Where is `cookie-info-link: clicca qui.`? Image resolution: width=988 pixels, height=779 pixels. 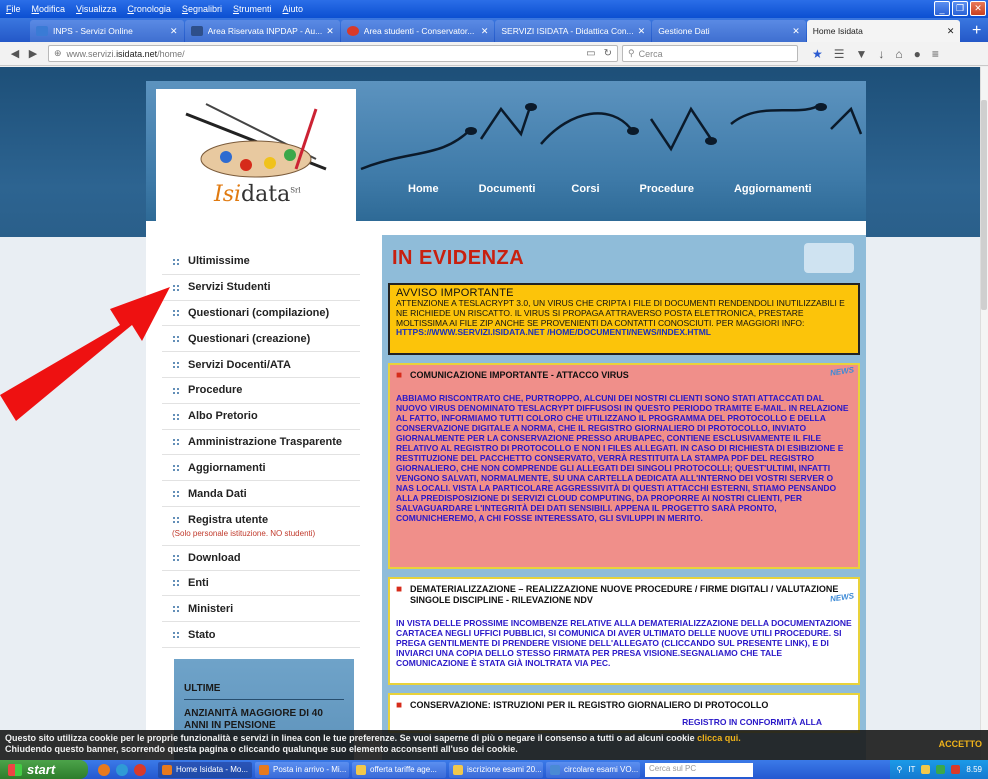 cookie-info-link: clicca qui. is located at coordinates (719, 738).